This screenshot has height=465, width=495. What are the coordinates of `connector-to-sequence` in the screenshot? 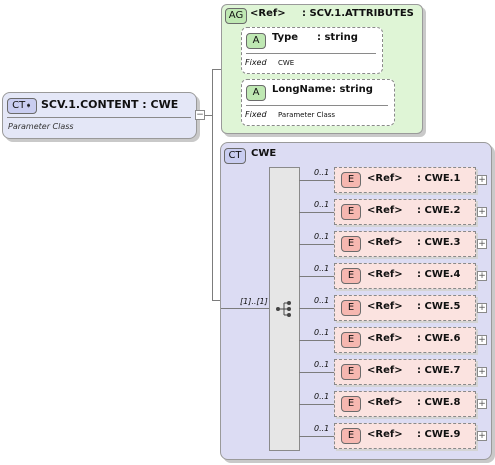 It's located at (245, 308).